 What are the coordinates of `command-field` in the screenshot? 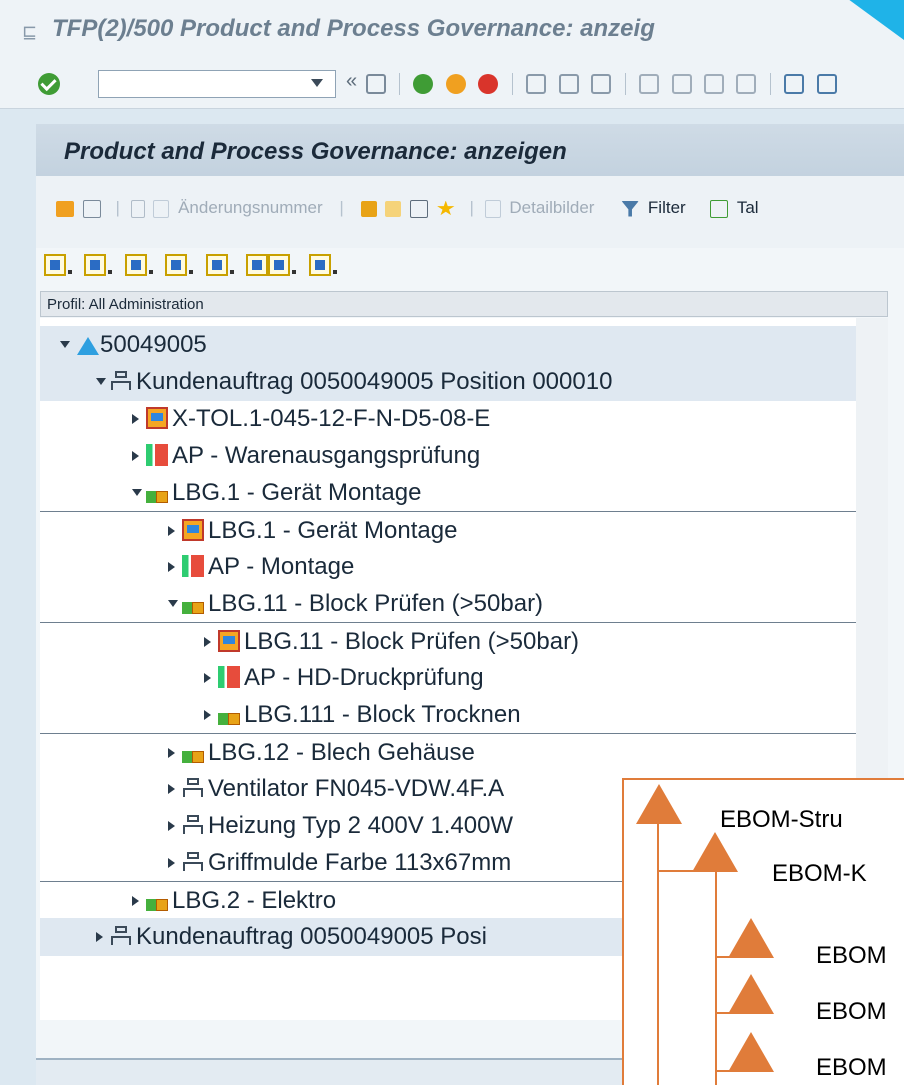 It's located at (217, 84).